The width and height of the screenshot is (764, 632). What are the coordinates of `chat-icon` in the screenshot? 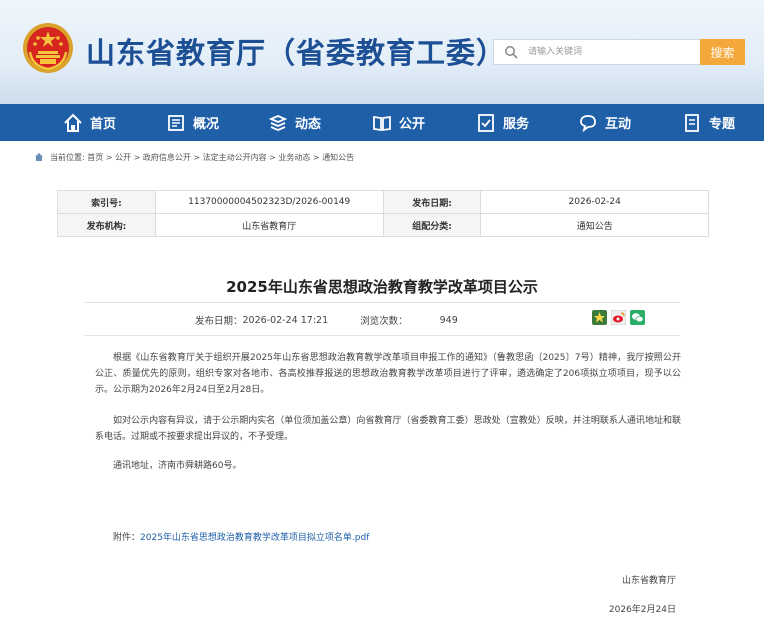 It's located at (588, 123).